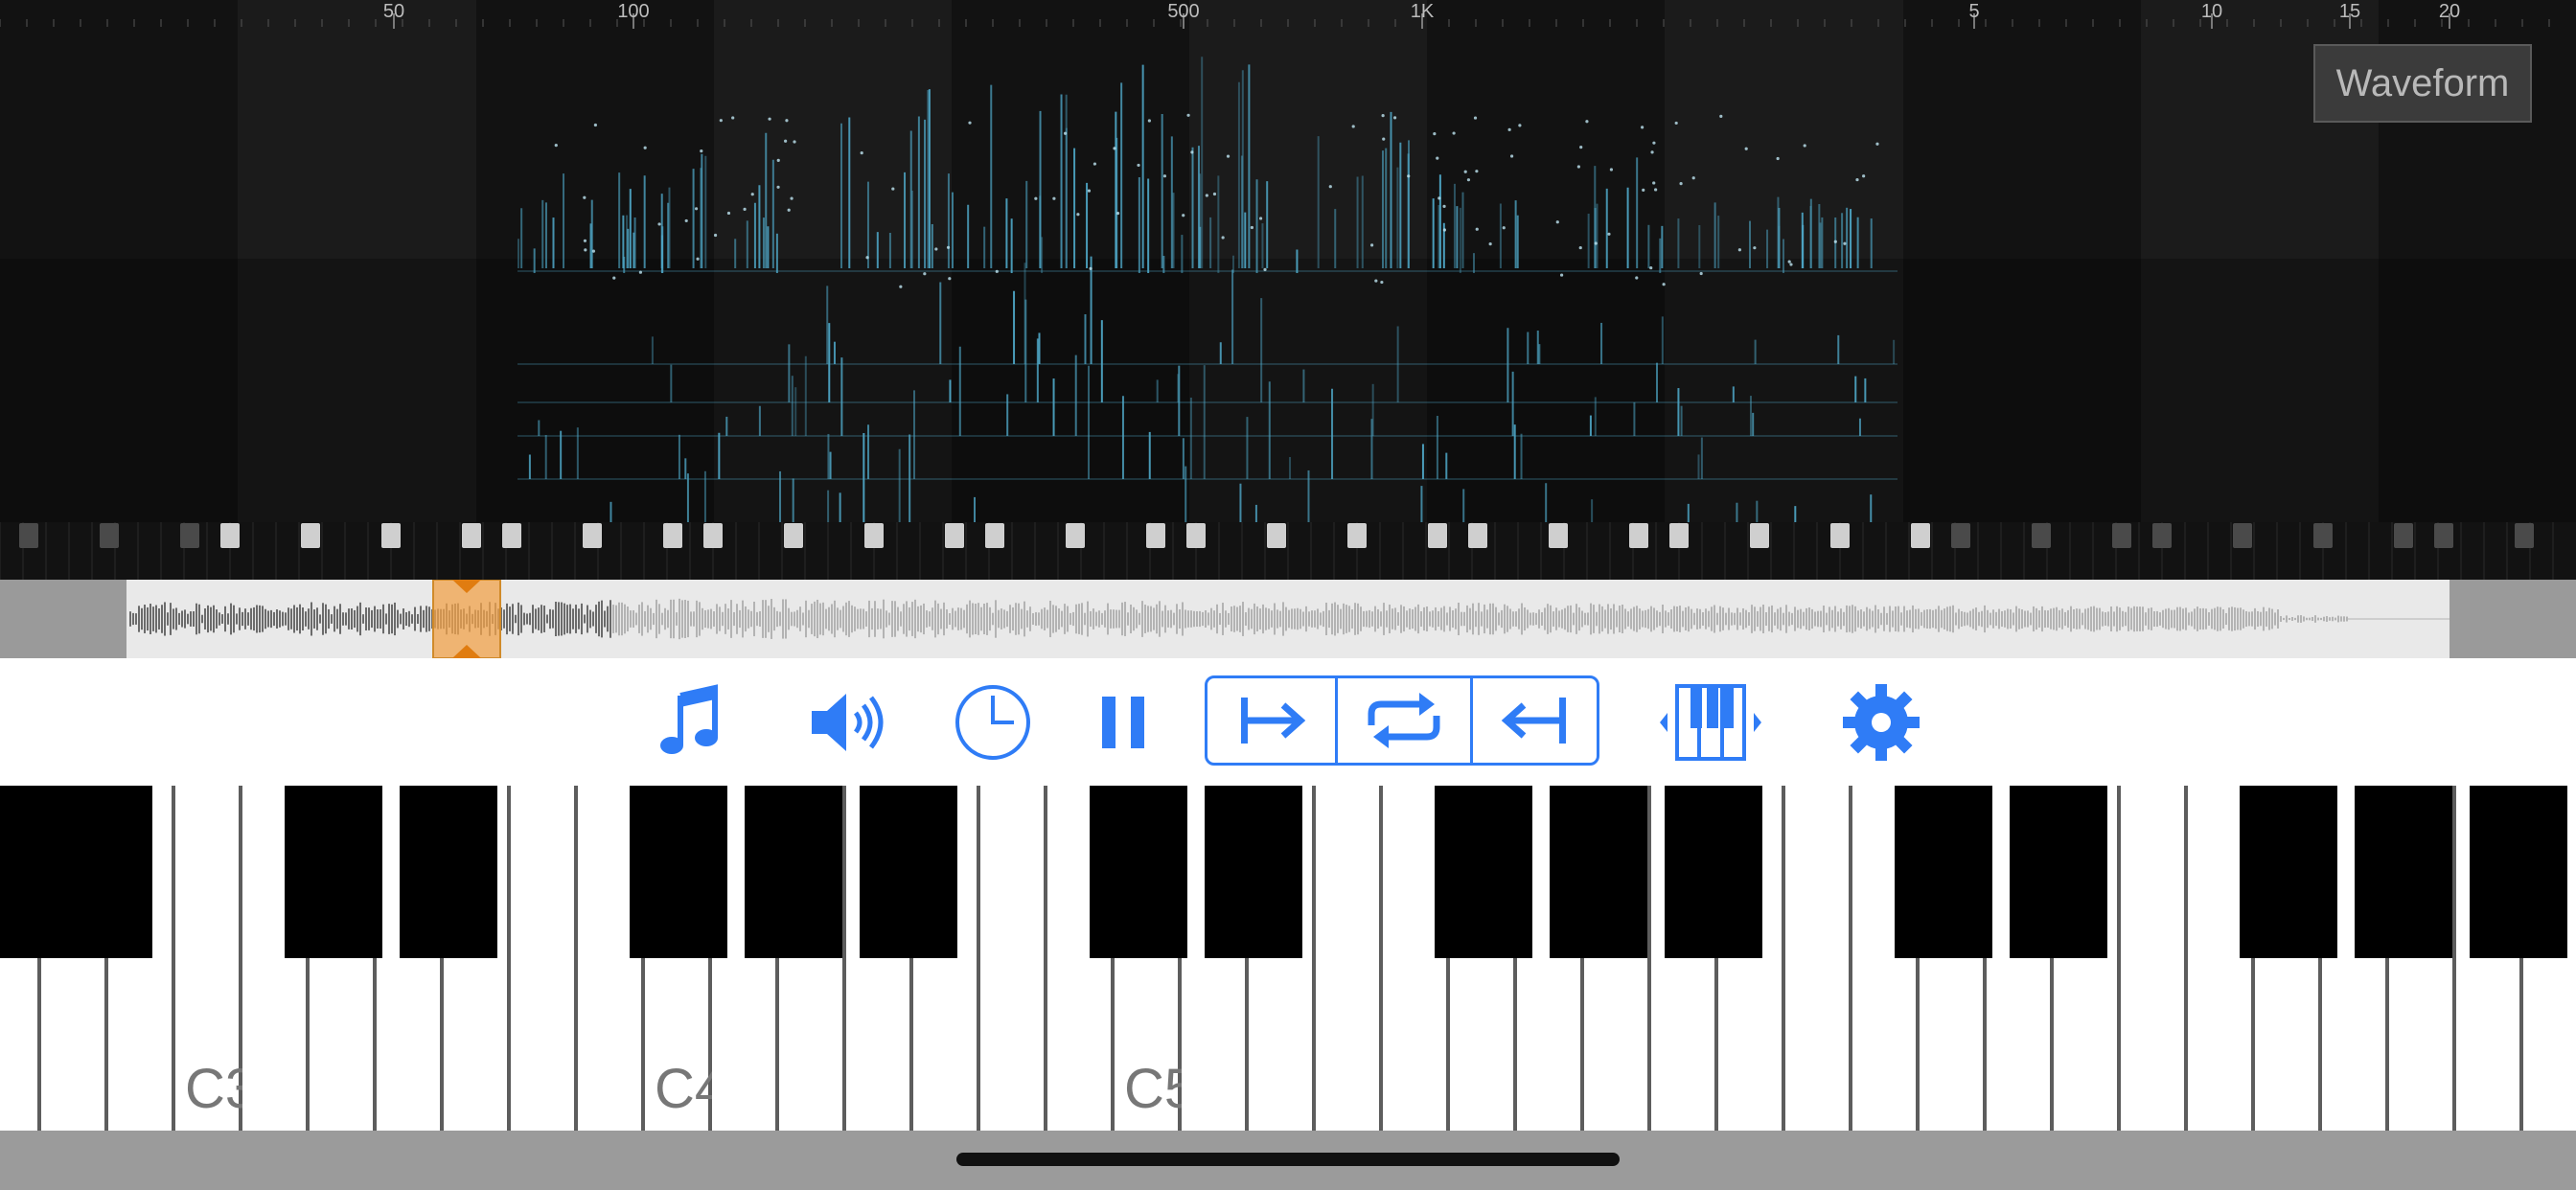 This screenshot has width=2576, height=1190. What do you see at coordinates (1183, 11) in the screenshot?
I see `freq-tick-label: 500` at bounding box center [1183, 11].